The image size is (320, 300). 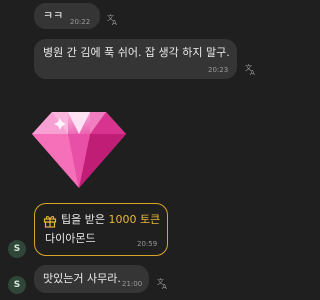 What do you see at coordinates (101, 229) in the screenshot?
I see `tip-card: 팁을 받은 1000 토큰 다이아몬드 20:59` at bounding box center [101, 229].